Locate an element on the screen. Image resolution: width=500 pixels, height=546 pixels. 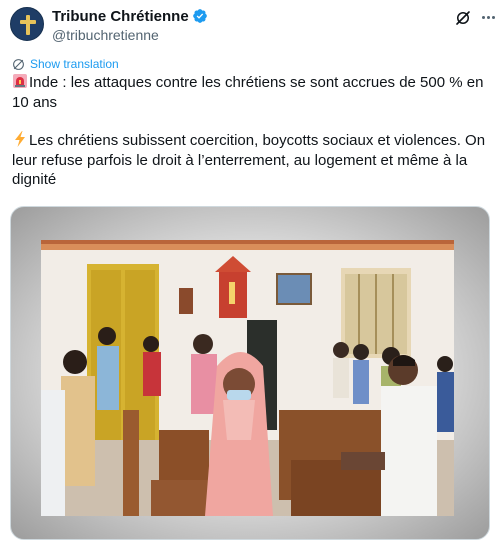
lightning-icon is located at coordinates (20, 139).